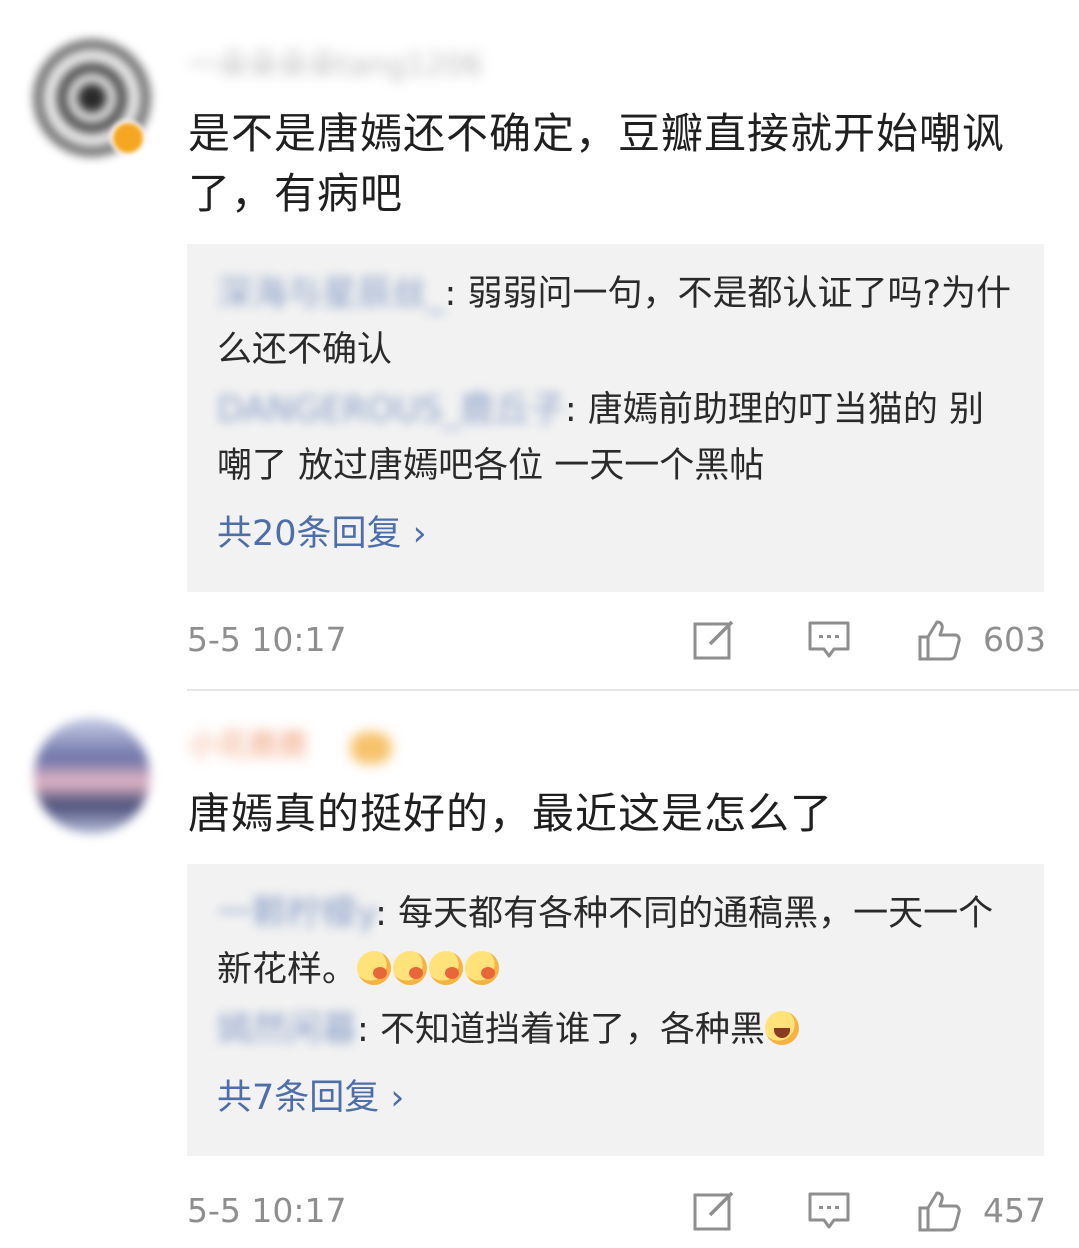  I want to click on reply-username: 一颗柠檬y, so click(296, 914).